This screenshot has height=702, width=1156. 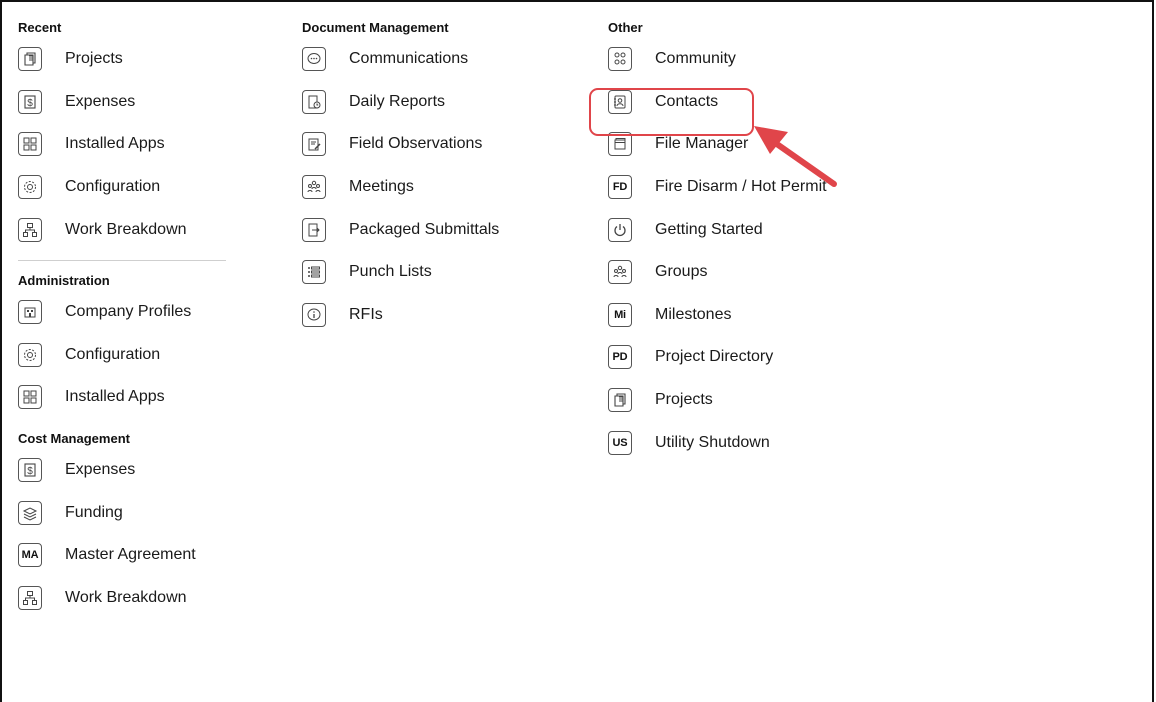 I want to click on list-icon, so click(x=314, y=272).